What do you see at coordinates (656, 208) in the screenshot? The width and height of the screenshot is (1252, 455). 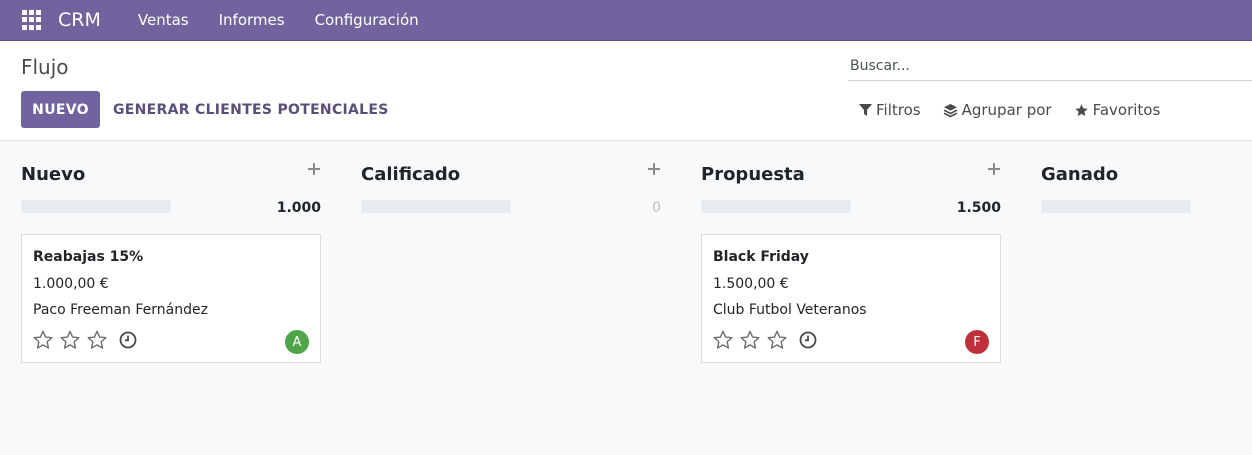 I see `column-total: 0` at bounding box center [656, 208].